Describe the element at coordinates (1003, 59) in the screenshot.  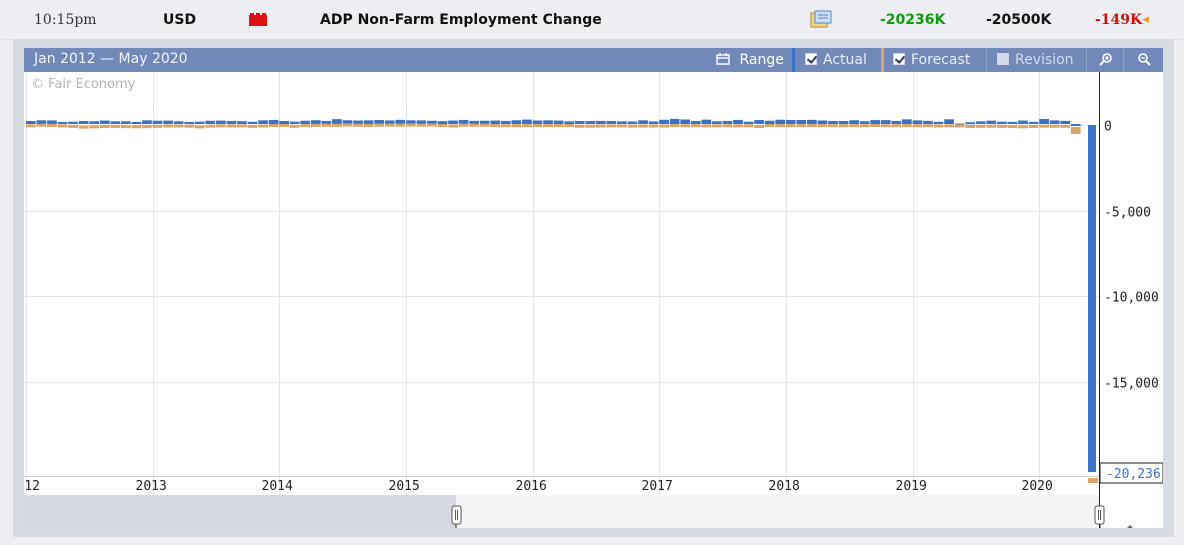
I see `revision-checkbox` at that location.